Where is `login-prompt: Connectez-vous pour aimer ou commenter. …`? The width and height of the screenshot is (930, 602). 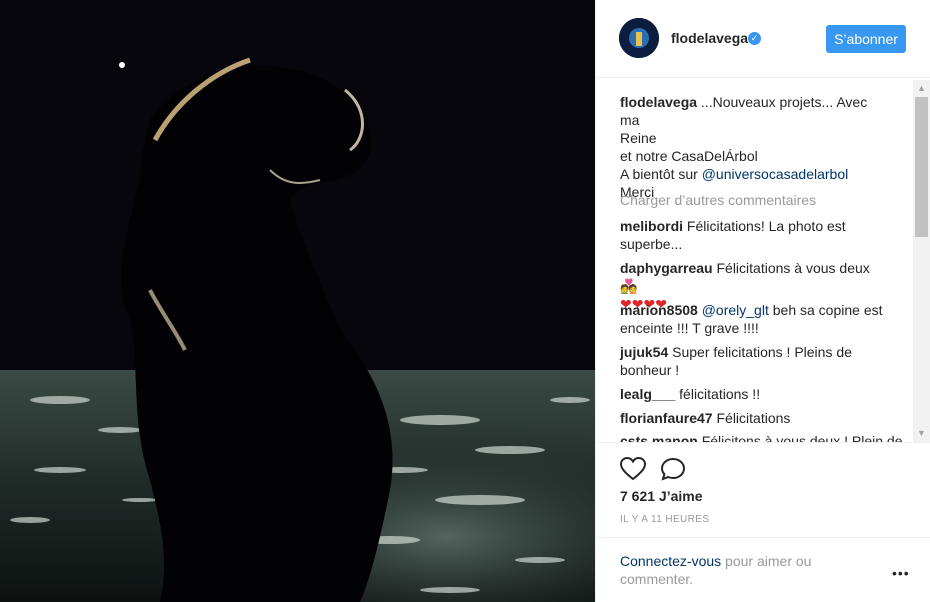 login-prompt: Connectez-vous pour aimer ou commenter. … is located at coordinates (763, 569).